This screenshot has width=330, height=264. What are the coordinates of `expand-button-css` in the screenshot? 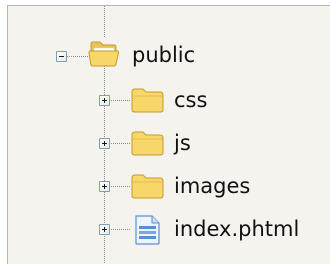 It's located at (104, 100).